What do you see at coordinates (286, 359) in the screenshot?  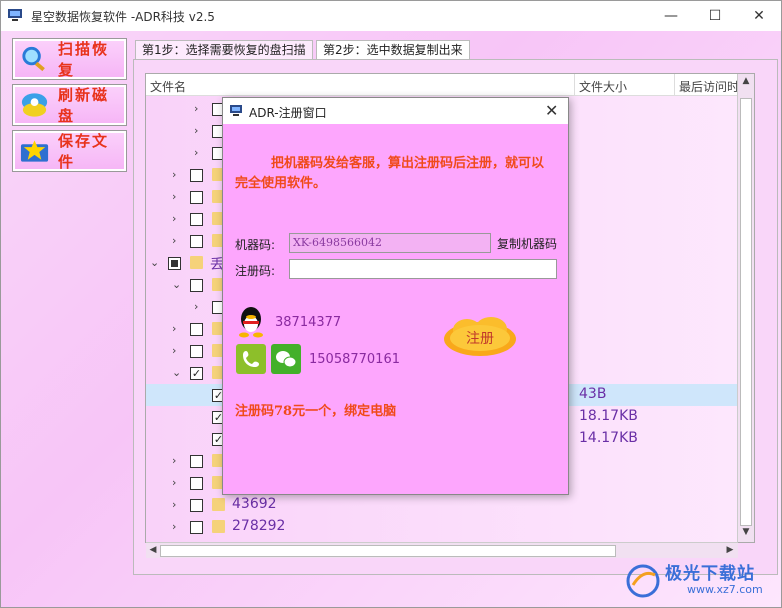 I see `wechat-icon` at bounding box center [286, 359].